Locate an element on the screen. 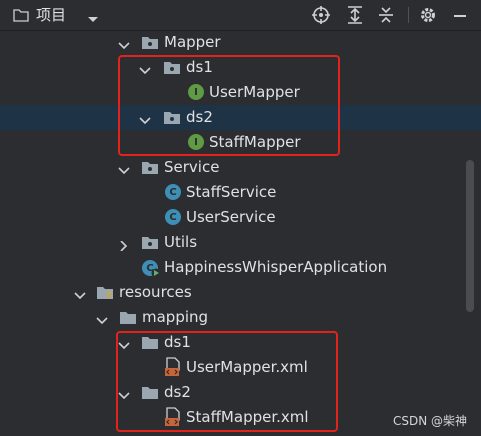  project-toolbar: 项目 is located at coordinates (240, 15).